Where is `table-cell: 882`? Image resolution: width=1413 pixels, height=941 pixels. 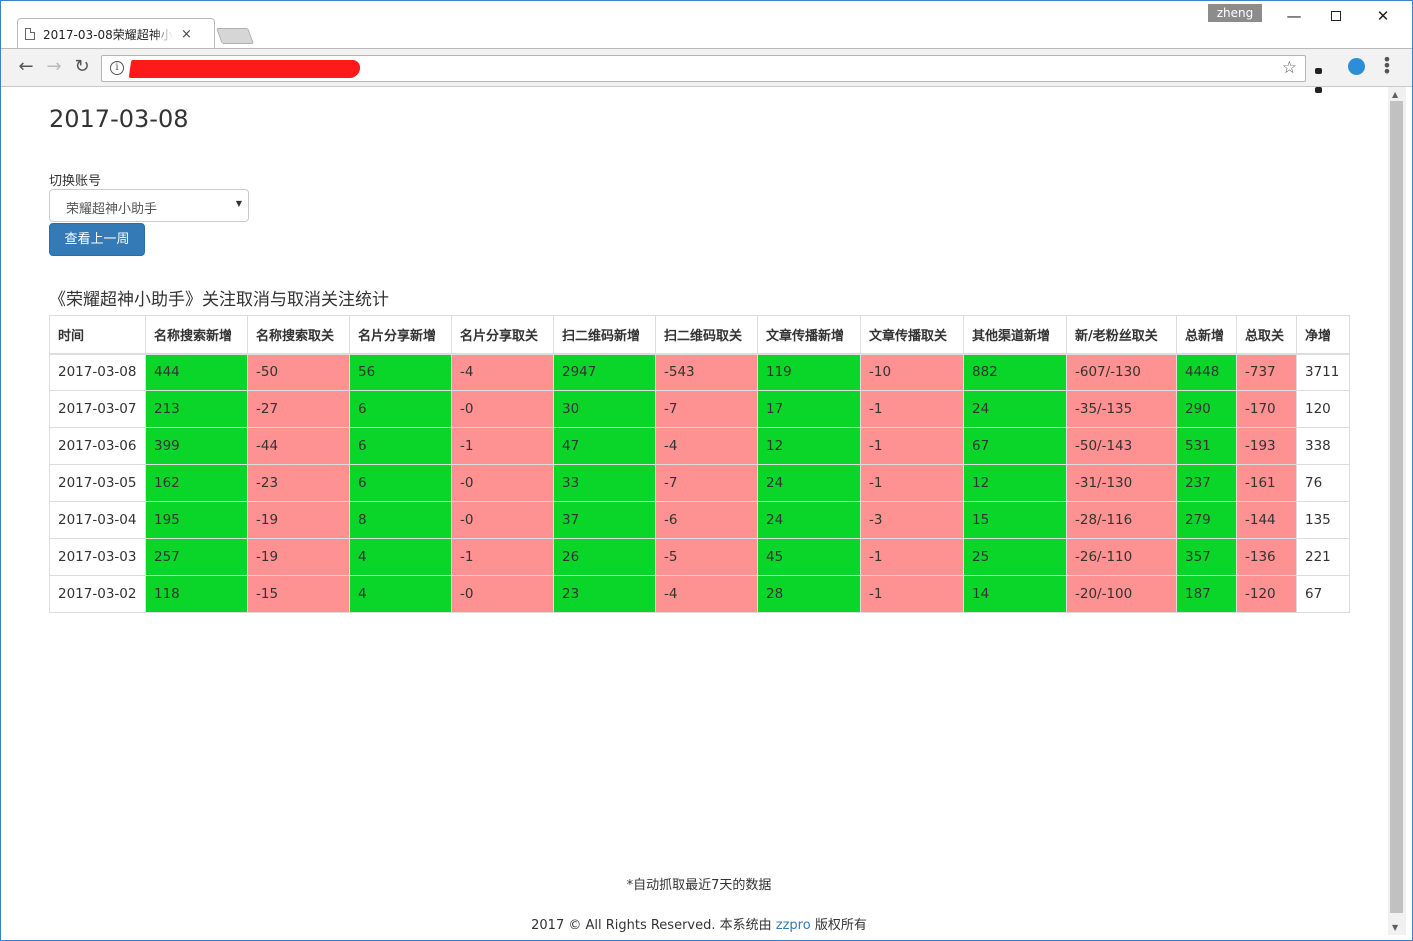
table-cell: 882 is located at coordinates (1015, 372).